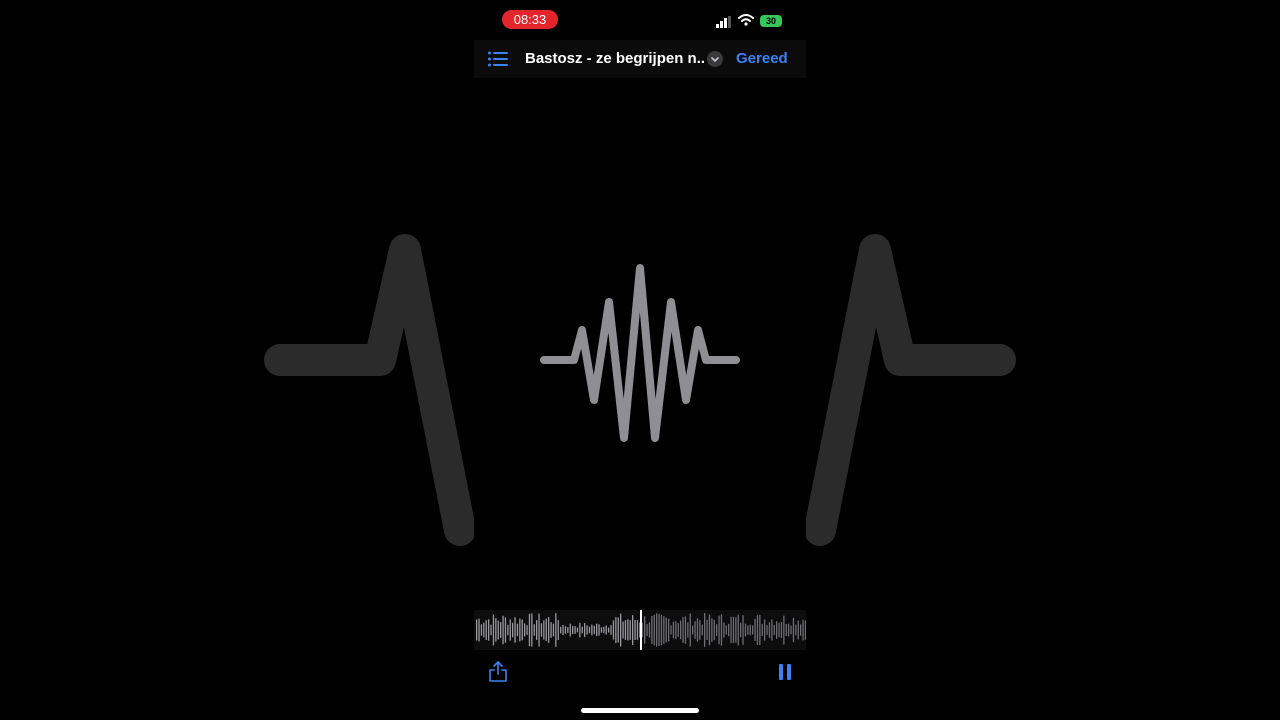 This screenshot has width=1280, height=720. Describe the element at coordinates (530, 19) in the screenshot. I see `status-time: 08:33` at that location.